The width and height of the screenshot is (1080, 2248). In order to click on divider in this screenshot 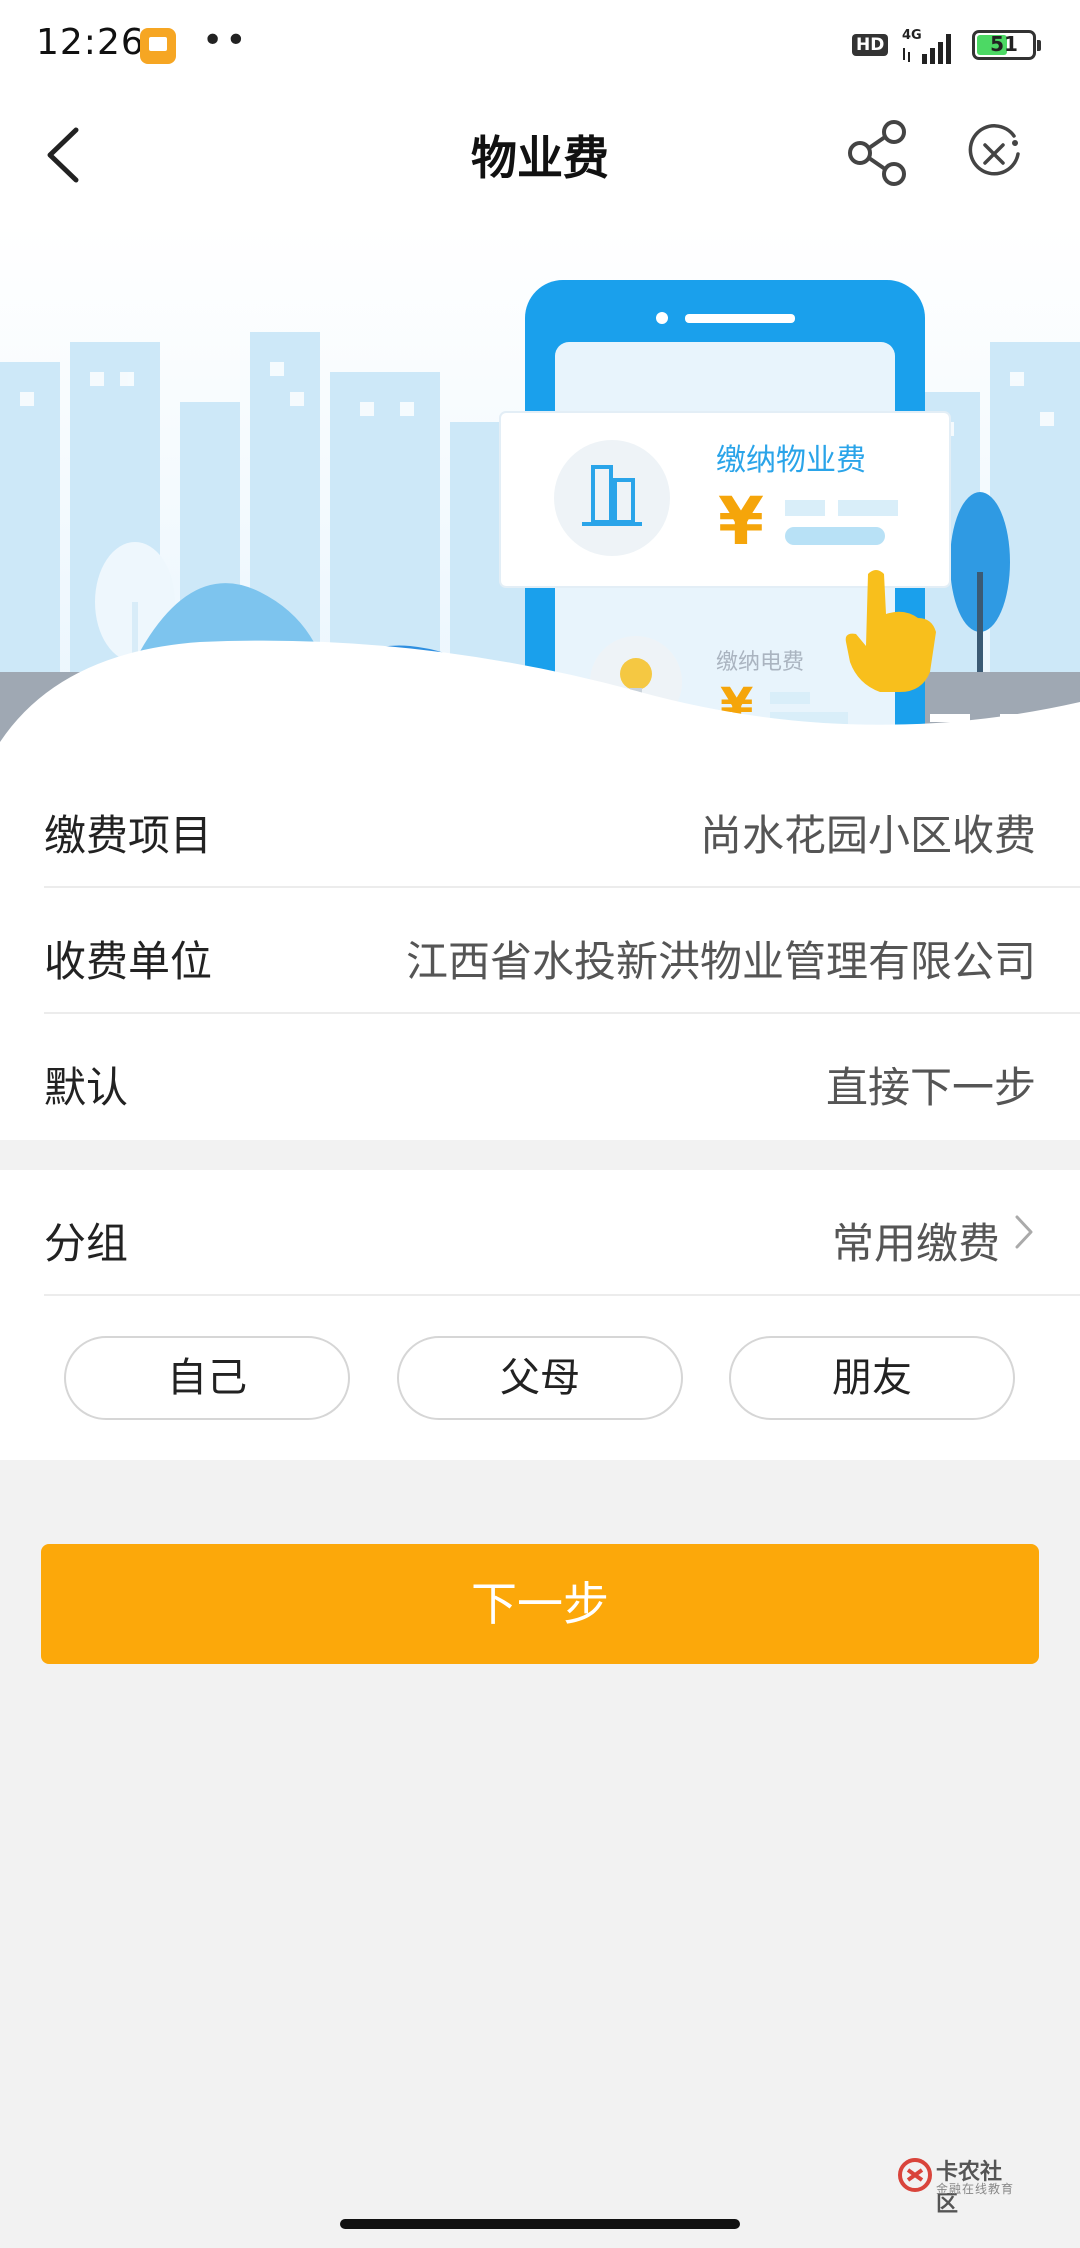, I will do `click(562, 1295)`.